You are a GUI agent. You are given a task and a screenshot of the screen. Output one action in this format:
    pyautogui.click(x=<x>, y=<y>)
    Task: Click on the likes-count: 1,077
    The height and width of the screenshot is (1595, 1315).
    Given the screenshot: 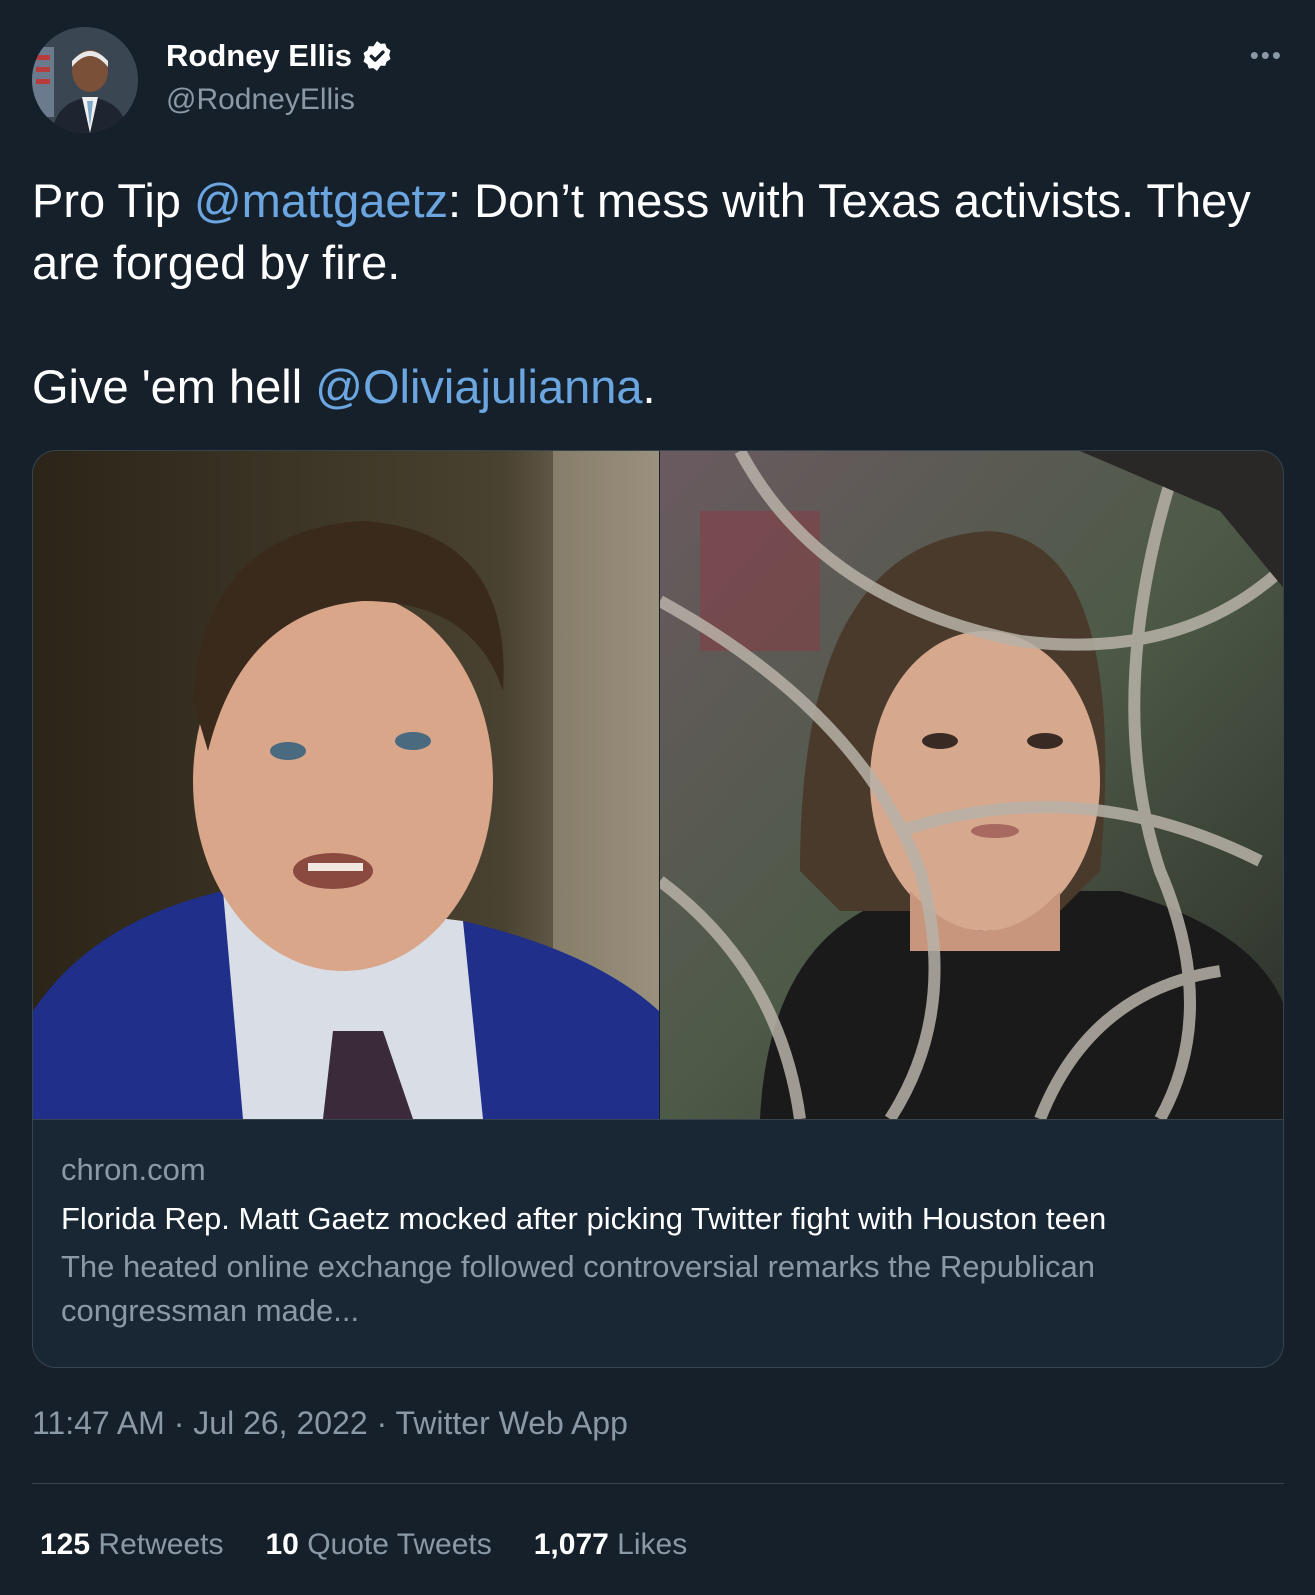 What is the action you would take?
    pyautogui.click(x=571, y=1544)
    